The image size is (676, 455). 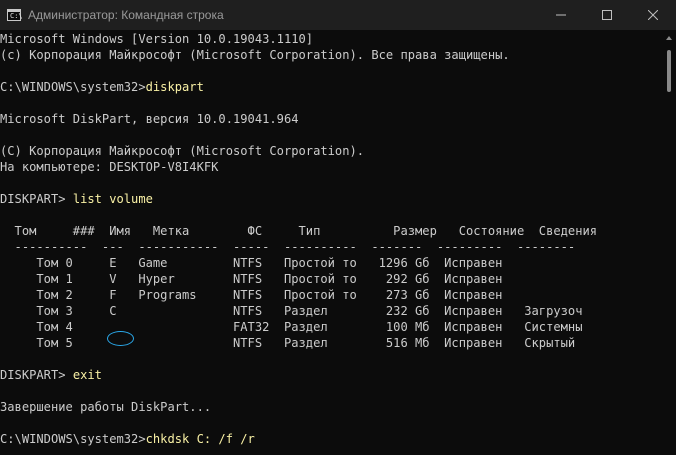 I want to click on scroll-up-arrow-icon, so click(x=669, y=38).